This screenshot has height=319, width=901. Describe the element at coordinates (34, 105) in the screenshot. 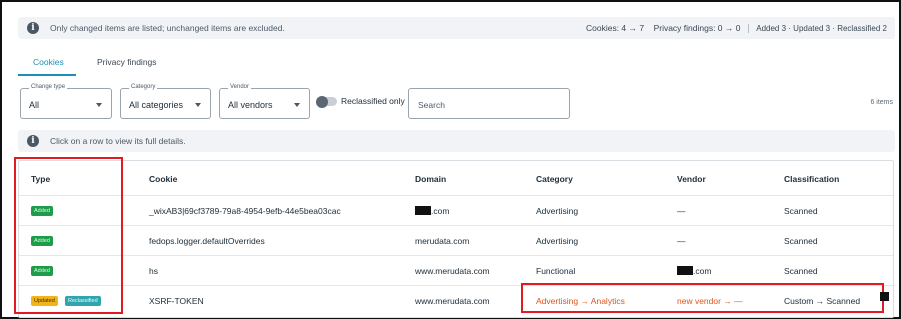

I see `change-type-value: All` at that location.